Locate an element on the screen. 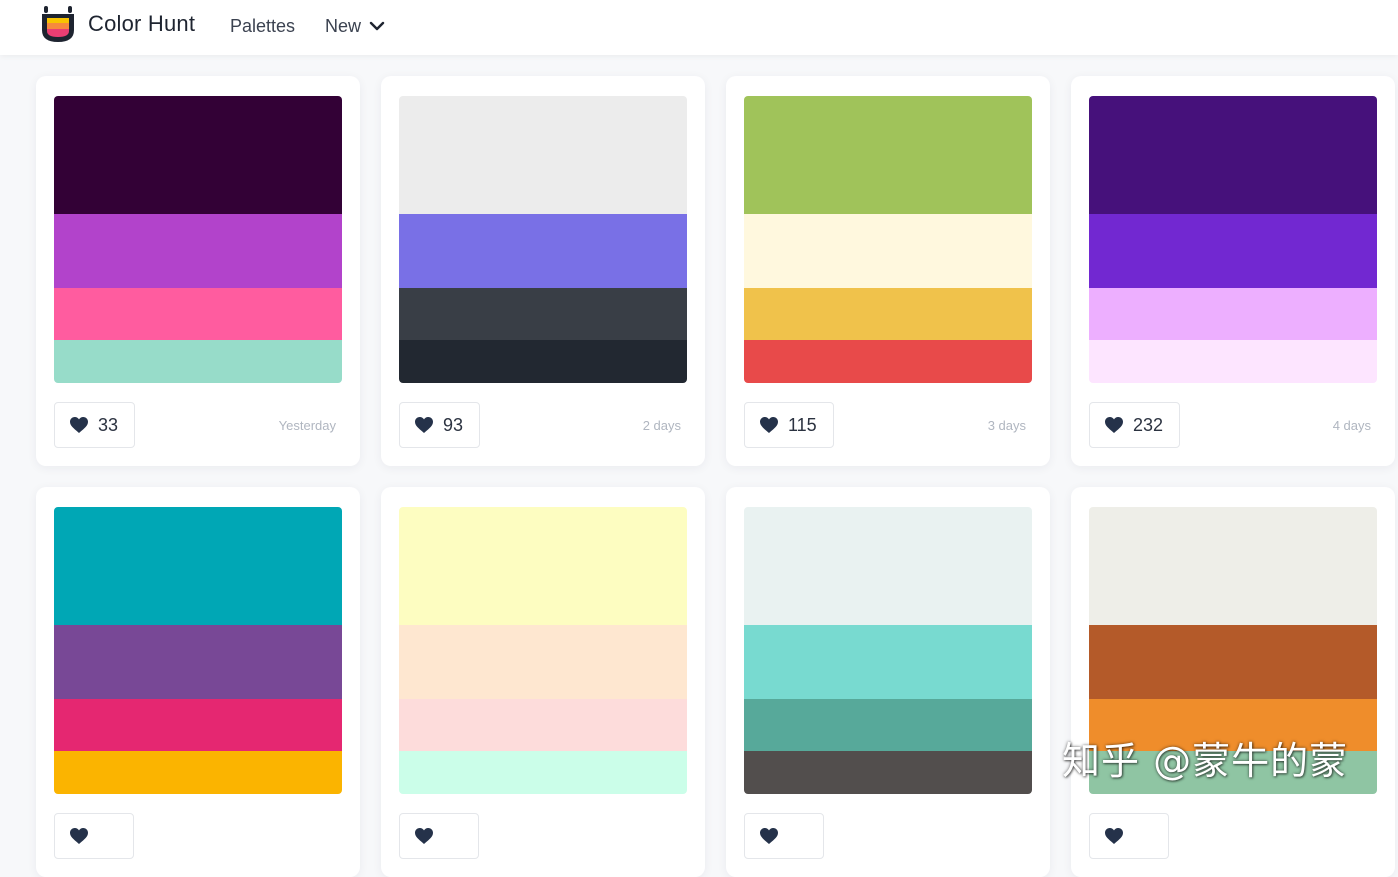 The width and height of the screenshot is (1398, 877). palette-card: 115 3 days is located at coordinates (888, 271).